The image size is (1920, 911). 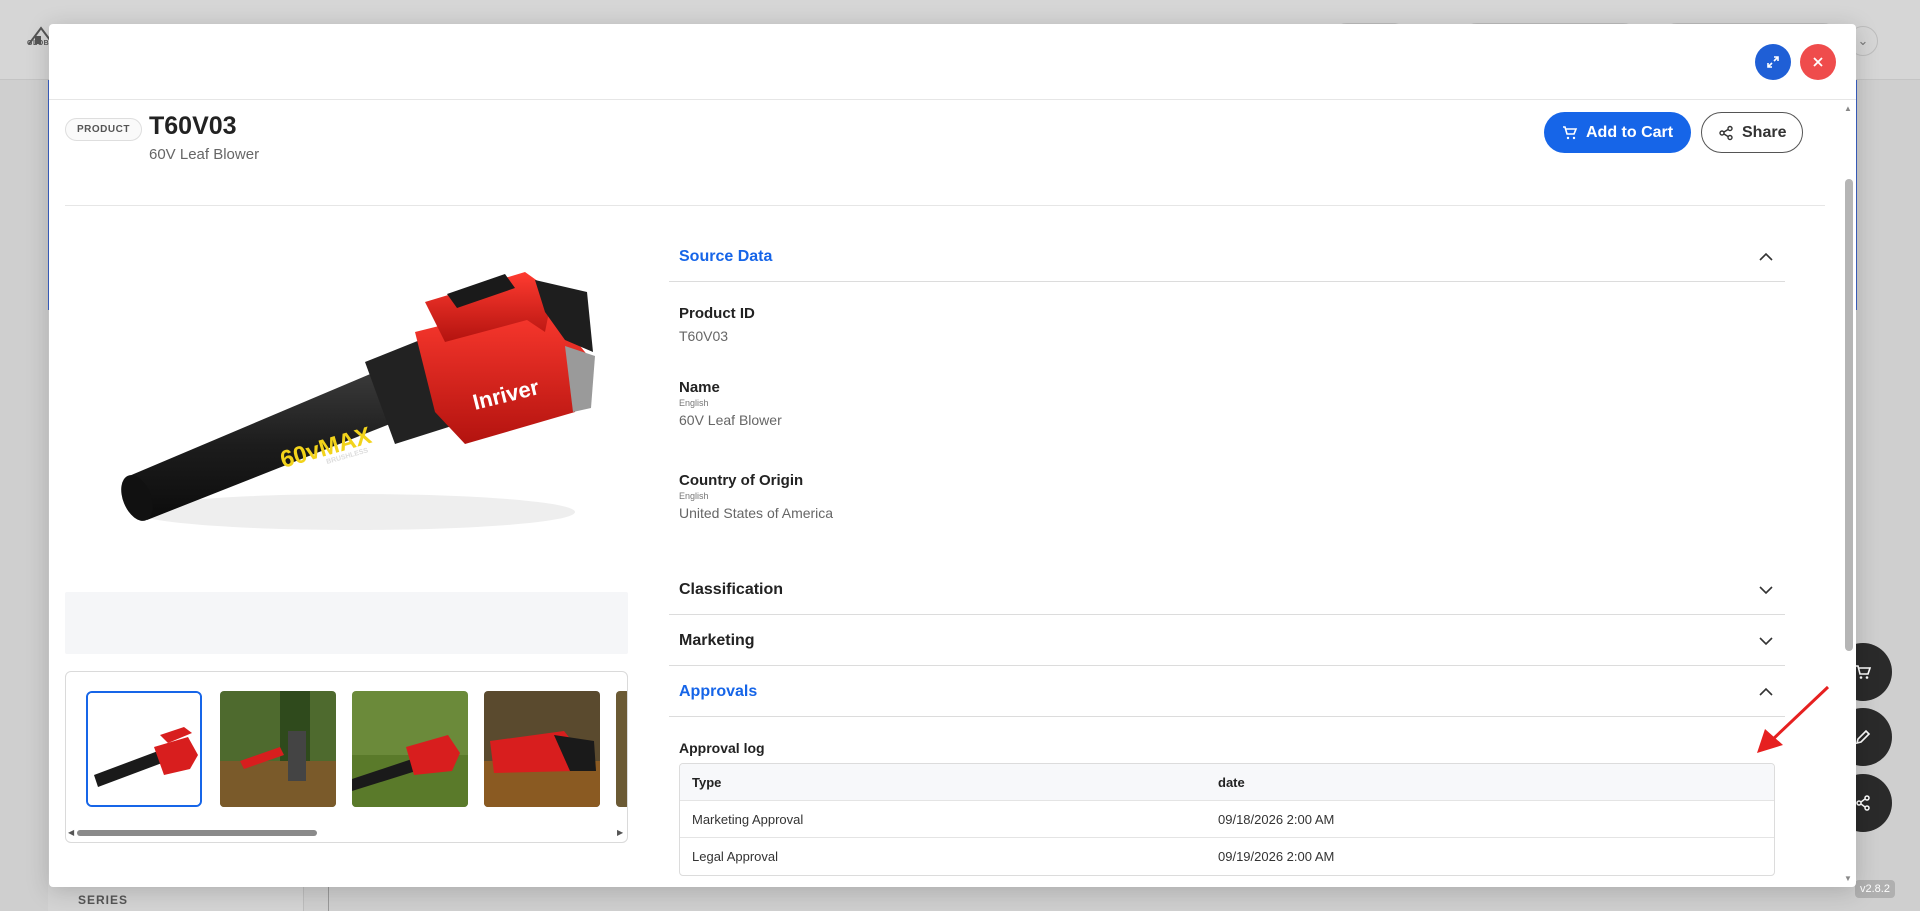 What do you see at coordinates (346, 833) in the screenshot?
I see `horizontal-scrollbar: ◀ ▶` at bounding box center [346, 833].